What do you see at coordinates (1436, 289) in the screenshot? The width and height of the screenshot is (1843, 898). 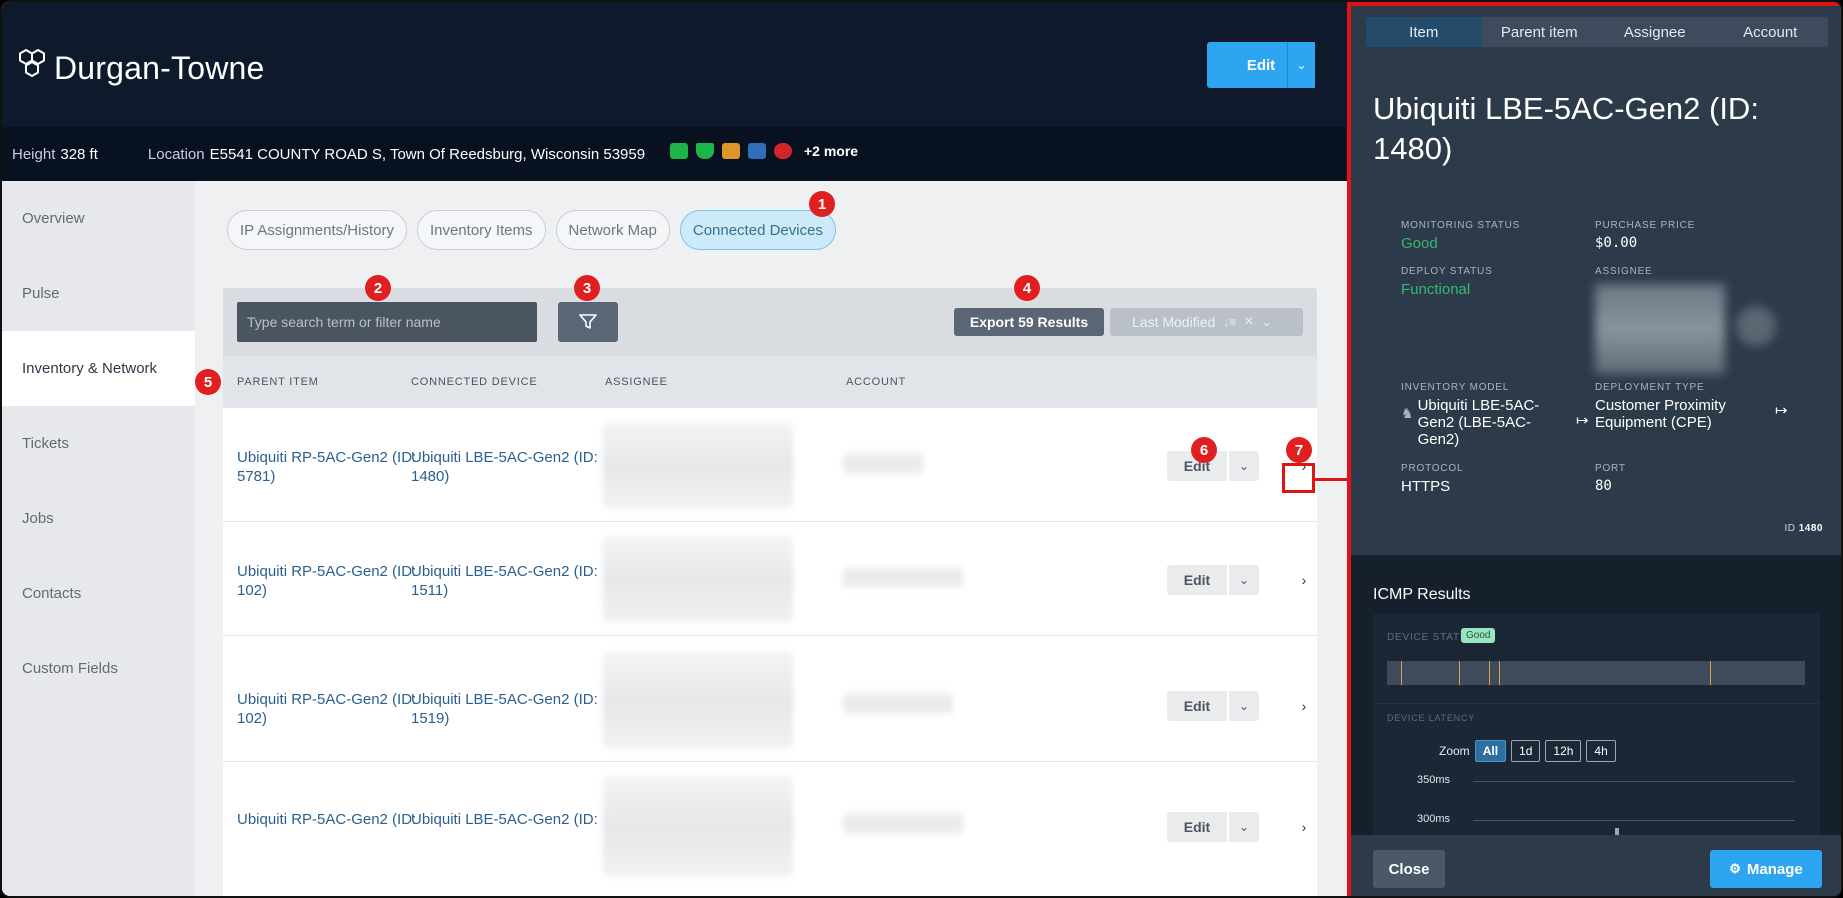 I see `field-value: Functional` at bounding box center [1436, 289].